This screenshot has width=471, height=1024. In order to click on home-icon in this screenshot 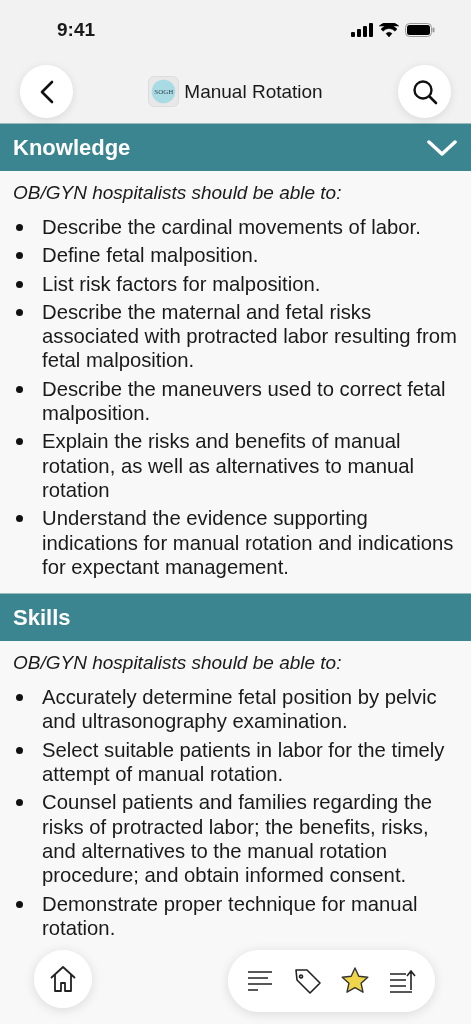, I will do `click(63, 979)`.